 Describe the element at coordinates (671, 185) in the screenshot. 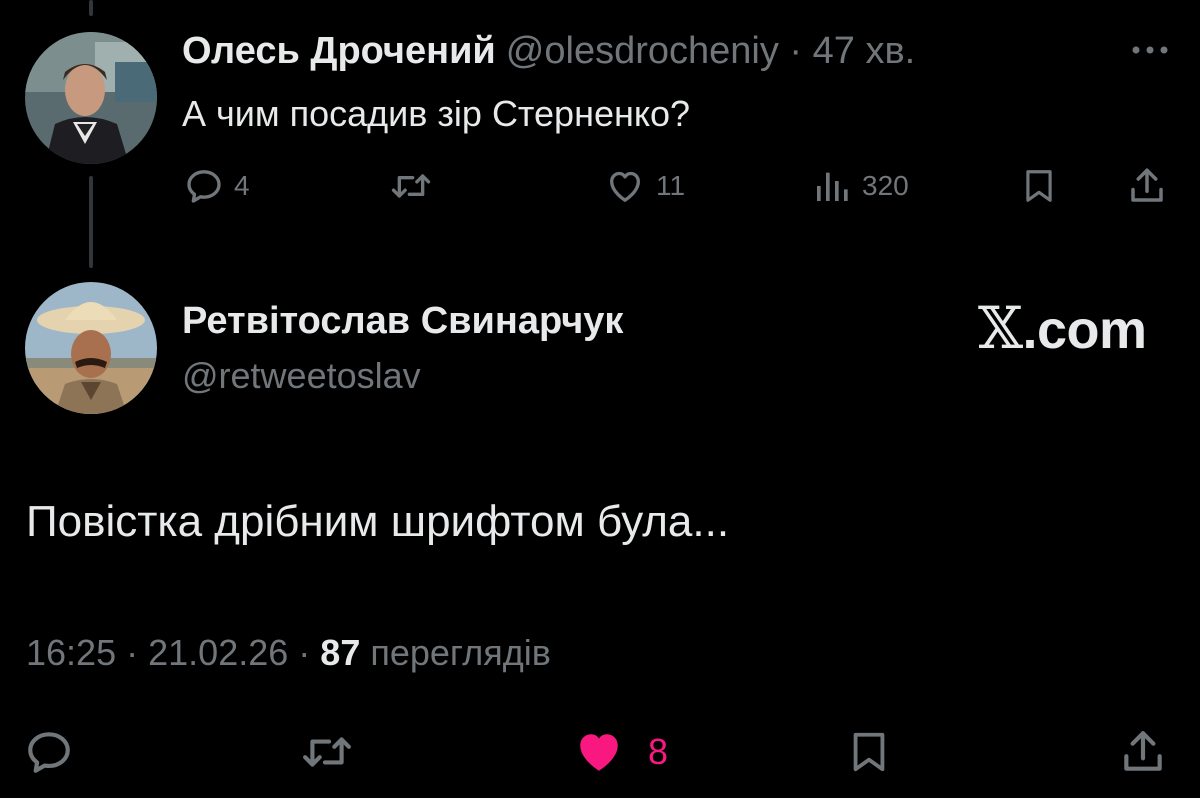

I see `reply-like-count: 11` at that location.